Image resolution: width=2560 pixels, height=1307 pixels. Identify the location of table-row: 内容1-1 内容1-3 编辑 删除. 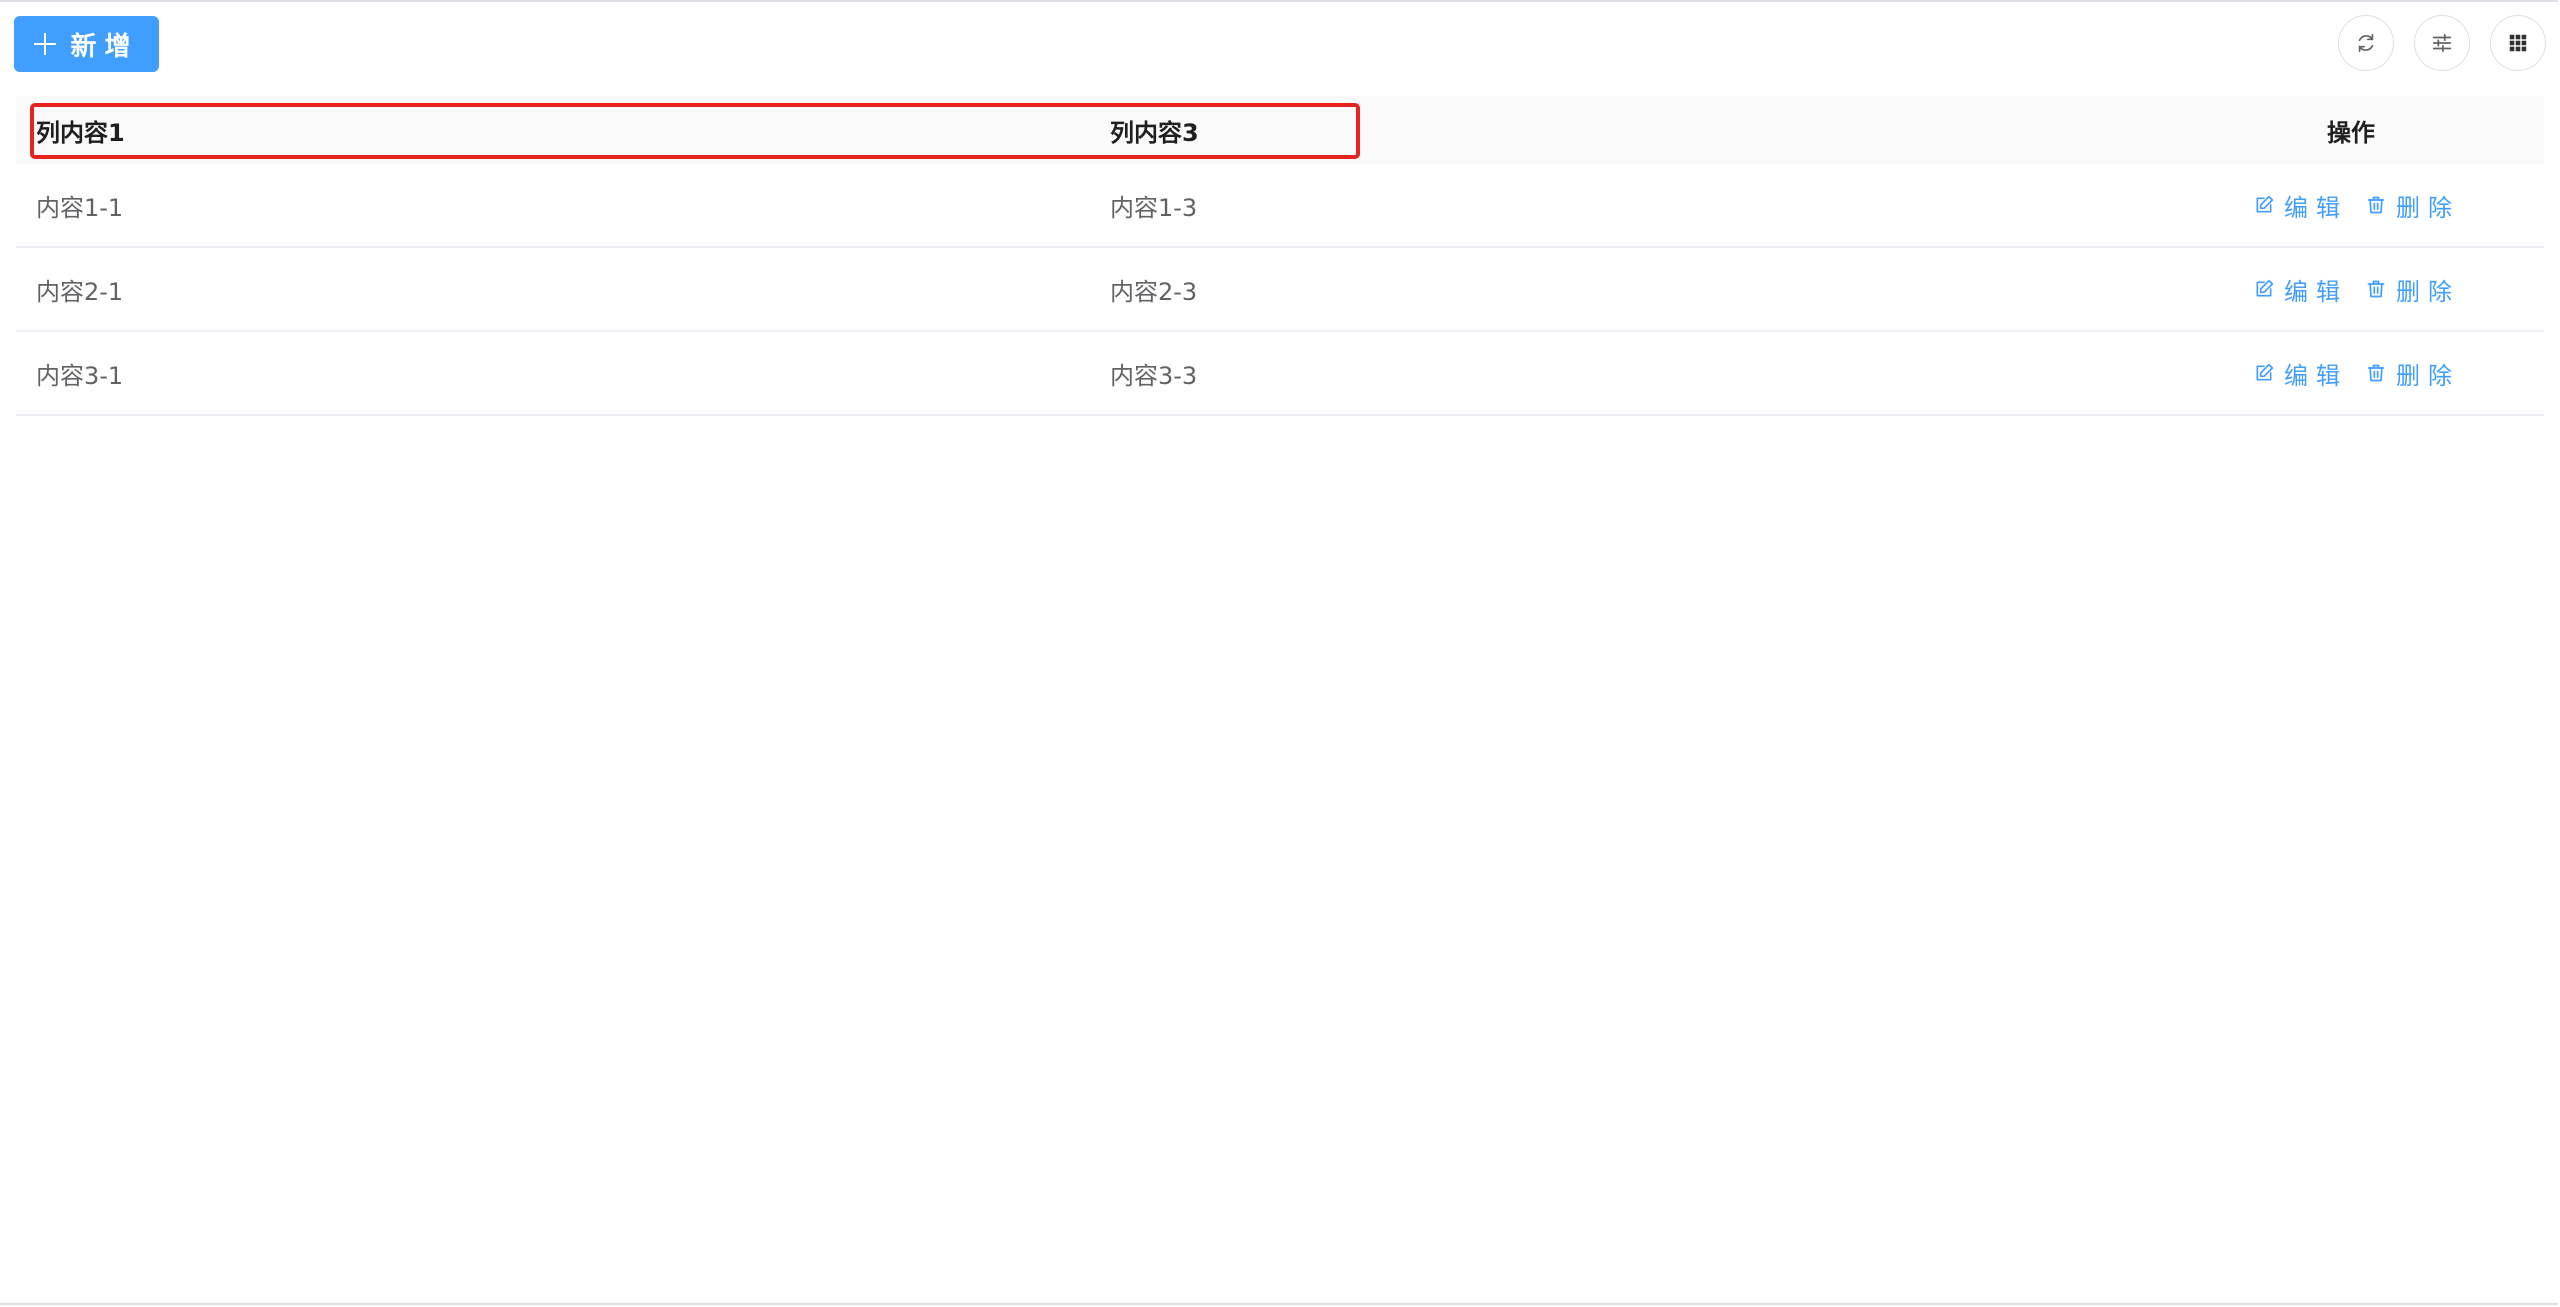
(1280, 206).